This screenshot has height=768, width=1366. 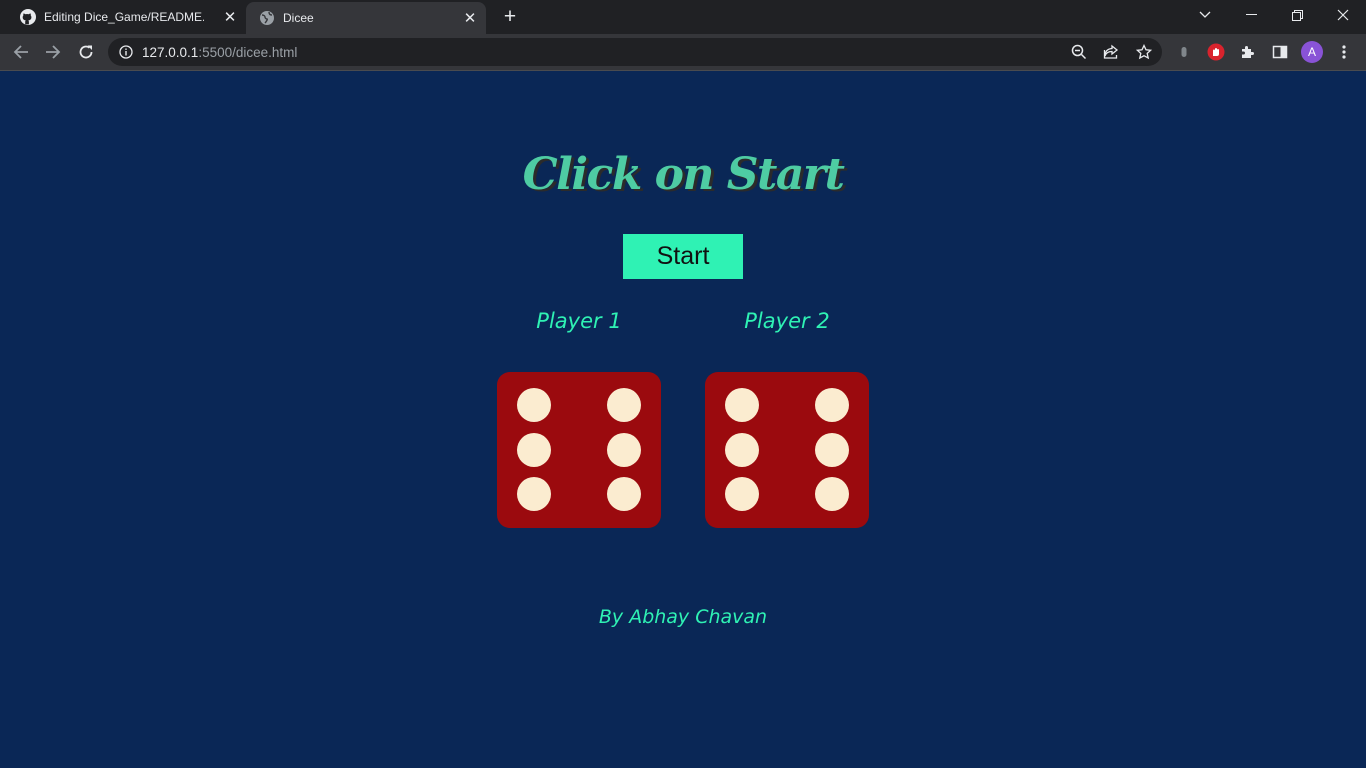 What do you see at coordinates (635, 52) in the screenshot?
I see `address-bar: 127.0.0.1:5500/dicee.html` at bounding box center [635, 52].